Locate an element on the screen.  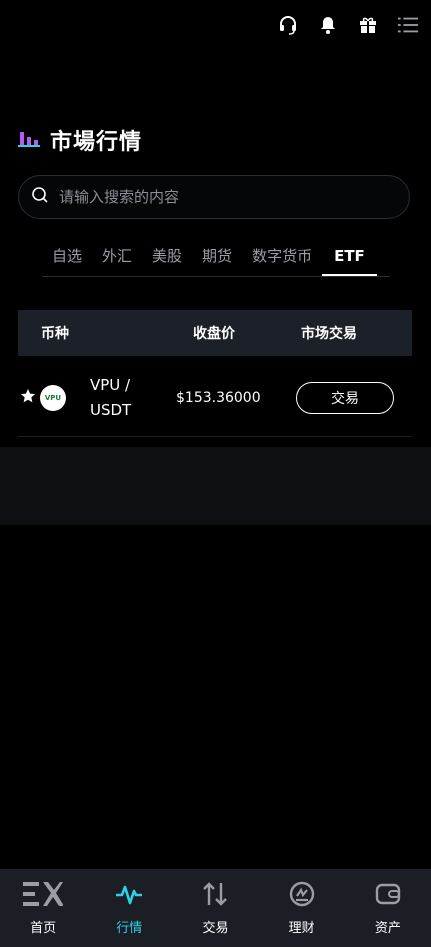
search-input is located at coordinates (219, 197).